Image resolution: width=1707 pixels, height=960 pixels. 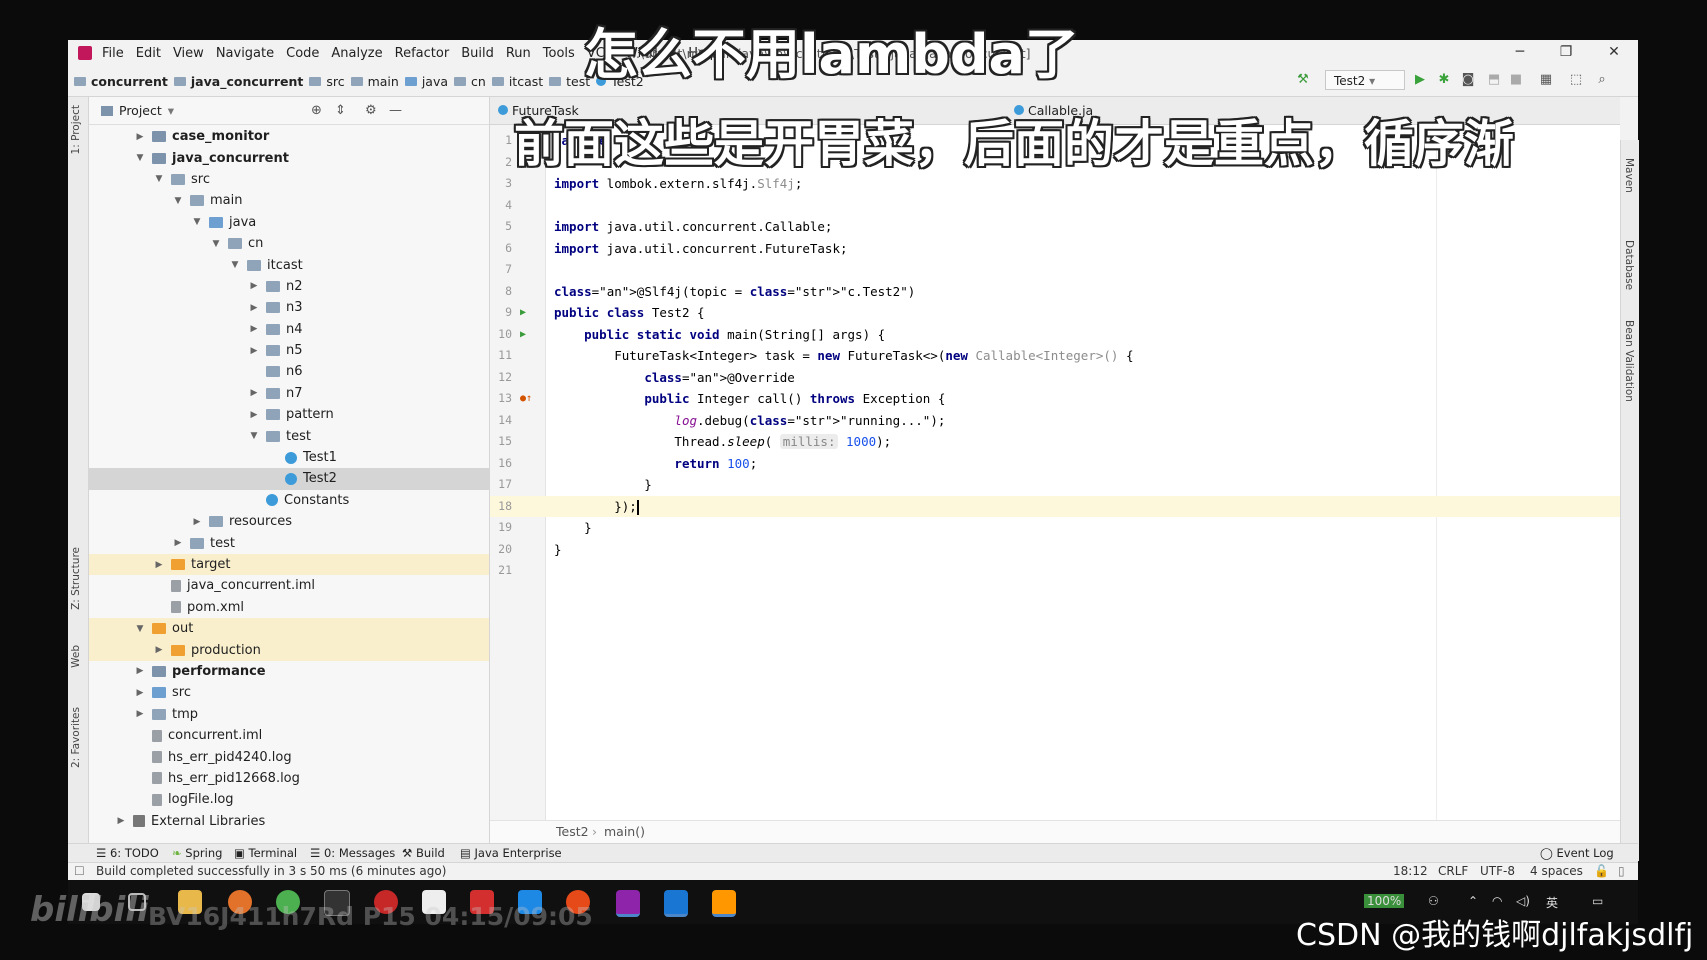 I want to click on action-center-icon: ▭, so click(x=1597, y=901).